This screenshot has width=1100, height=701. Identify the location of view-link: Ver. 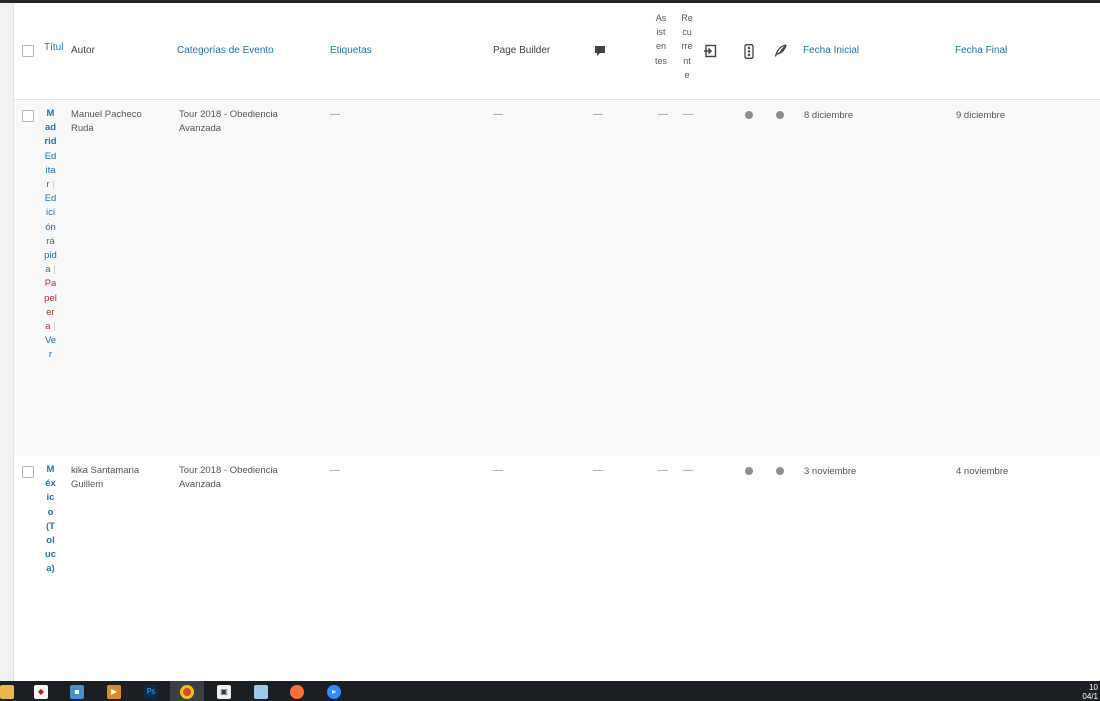
(50, 347).